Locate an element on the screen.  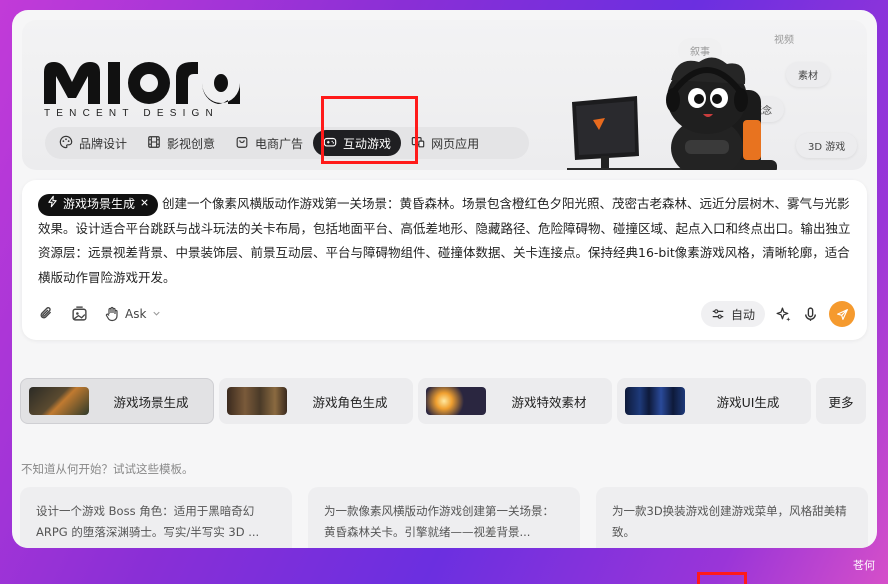
sliders-icon is located at coordinates (718, 314).